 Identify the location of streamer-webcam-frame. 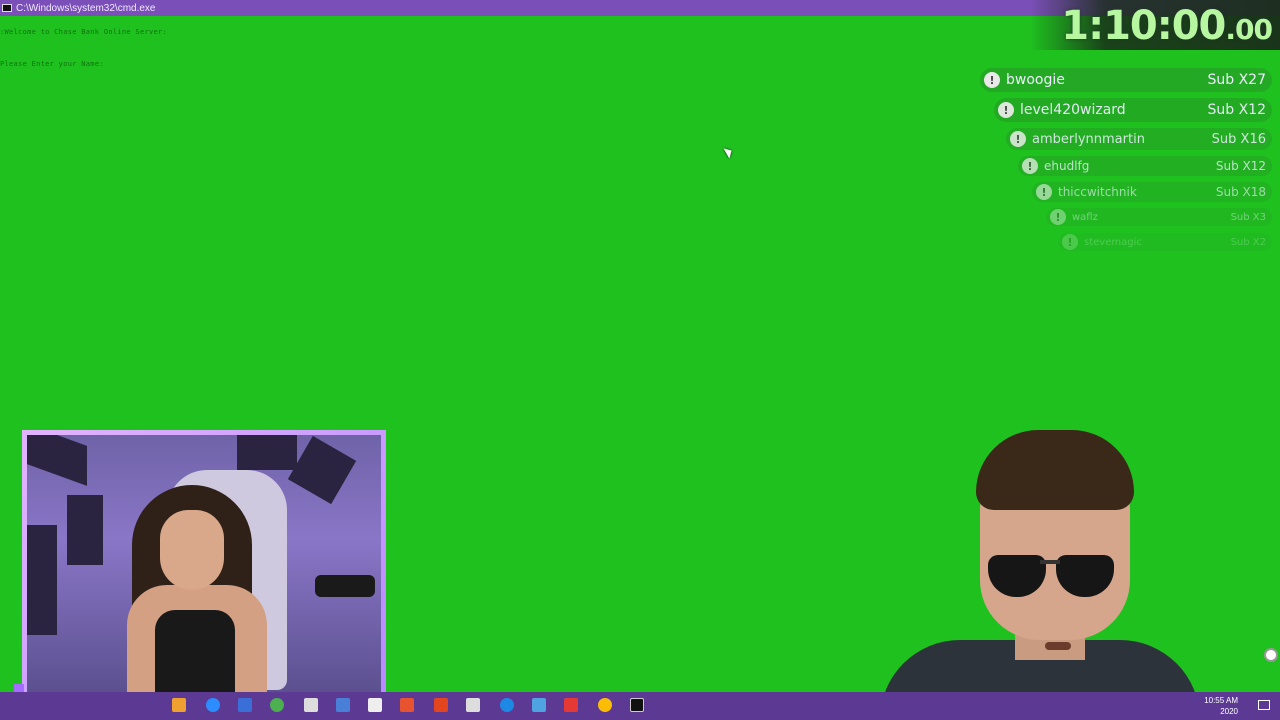
(204, 566).